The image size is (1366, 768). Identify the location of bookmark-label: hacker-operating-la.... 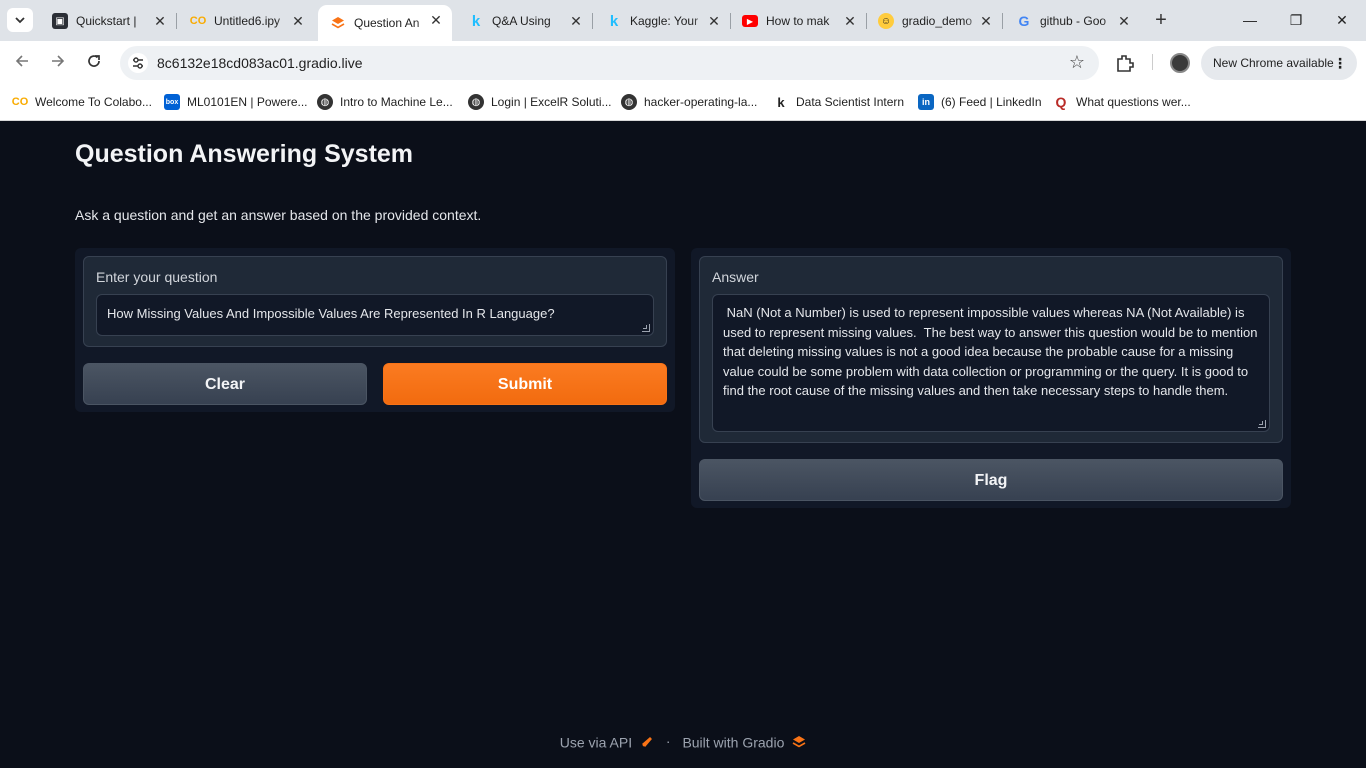
(701, 102).